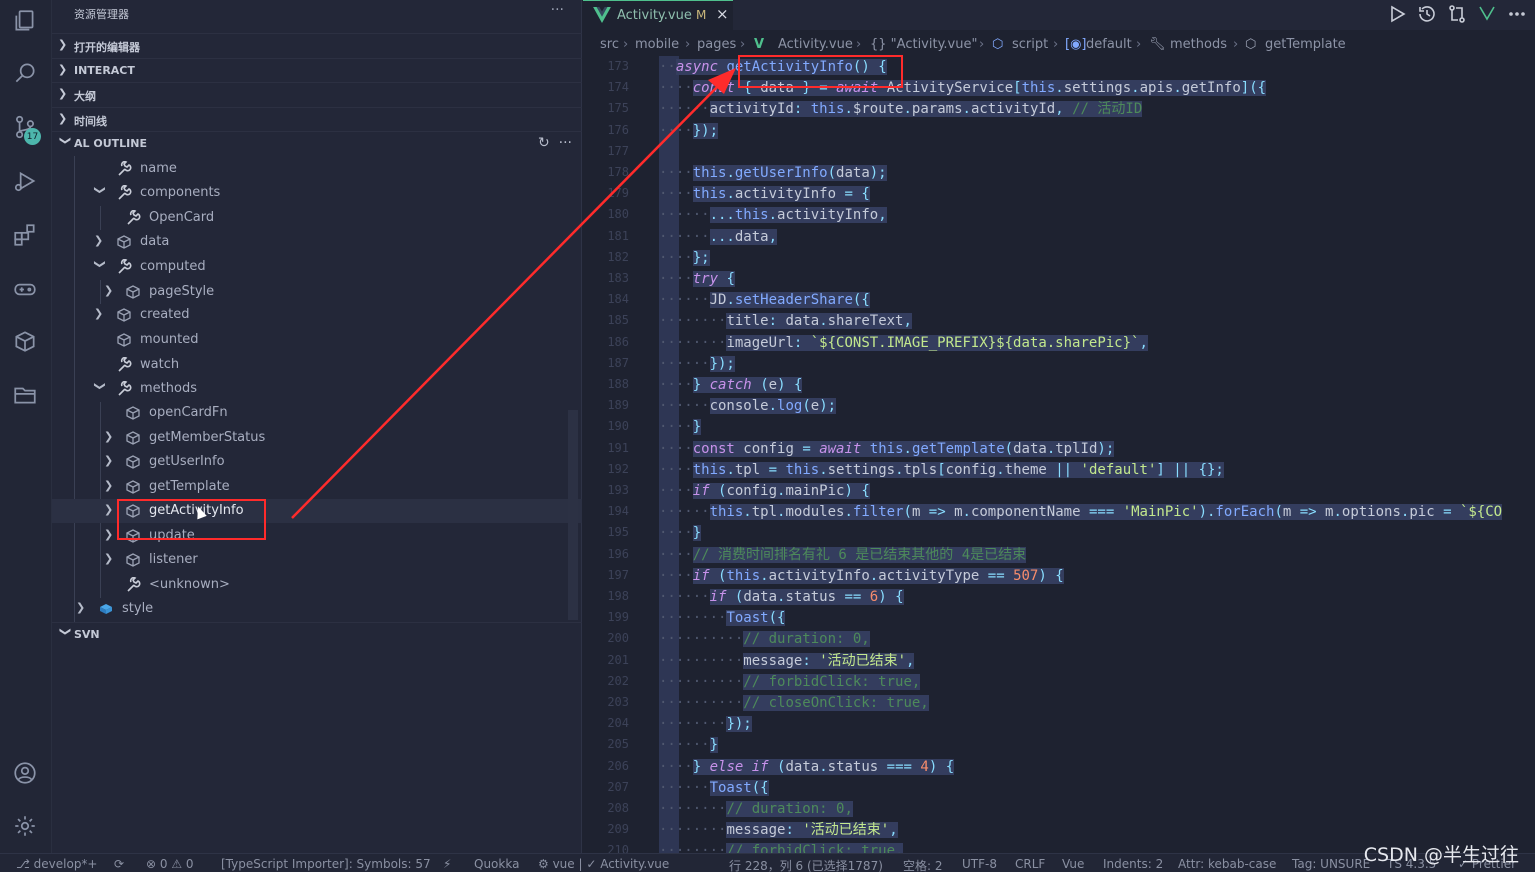  What do you see at coordinates (317, 169) in the screenshot?
I see `outline-item: name` at bounding box center [317, 169].